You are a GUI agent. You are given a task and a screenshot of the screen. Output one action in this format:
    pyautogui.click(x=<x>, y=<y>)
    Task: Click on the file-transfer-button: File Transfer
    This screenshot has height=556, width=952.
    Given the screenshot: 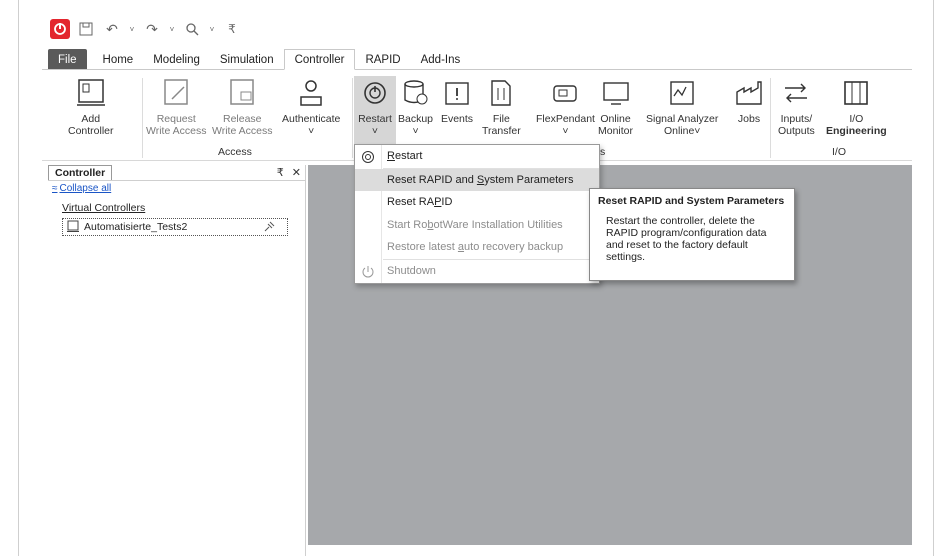 What is the action you would take?
    pyautogui.click(x=501, y=106)
    